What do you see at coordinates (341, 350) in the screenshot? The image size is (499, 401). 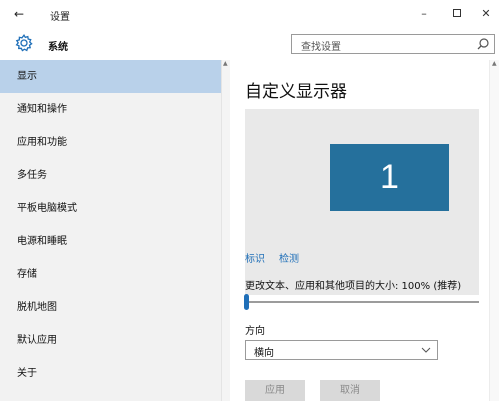 I see `orientation-dropdown: 横向` at bounding box center [341, 350].